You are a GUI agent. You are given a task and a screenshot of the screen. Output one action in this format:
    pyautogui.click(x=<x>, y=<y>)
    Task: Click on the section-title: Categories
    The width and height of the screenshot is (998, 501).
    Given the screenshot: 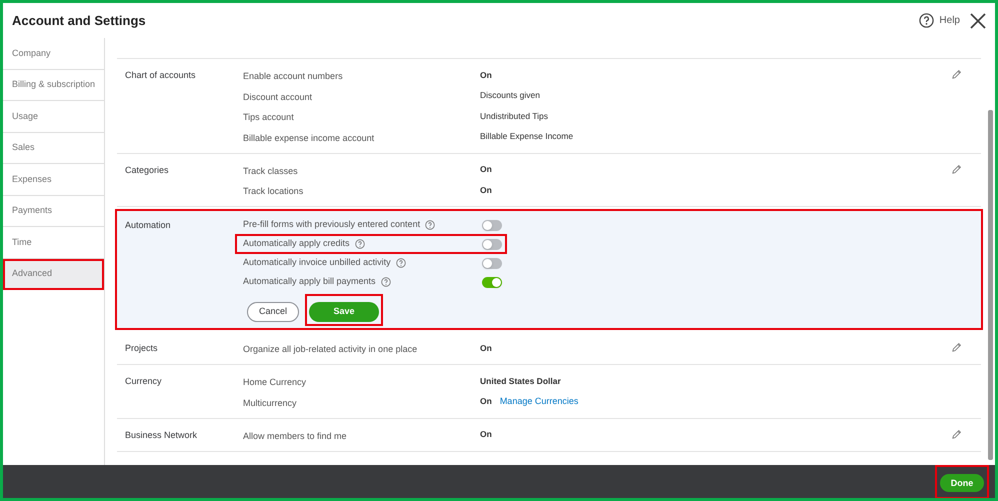 What is the action you would take?
    pyautogui.click(x=147, y=170)
    